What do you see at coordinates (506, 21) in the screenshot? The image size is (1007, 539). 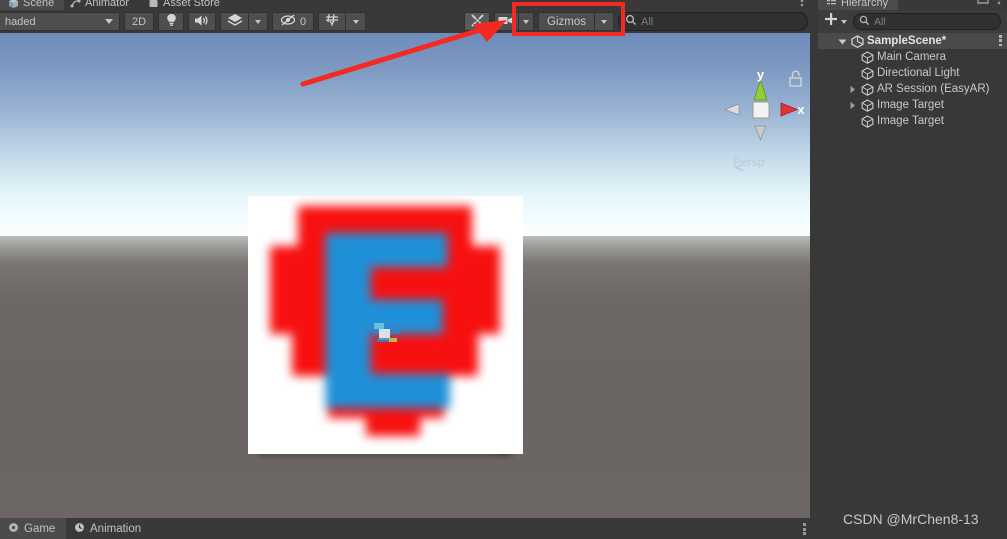 I see `scene-camera-button` at bounding box center [506, 21].